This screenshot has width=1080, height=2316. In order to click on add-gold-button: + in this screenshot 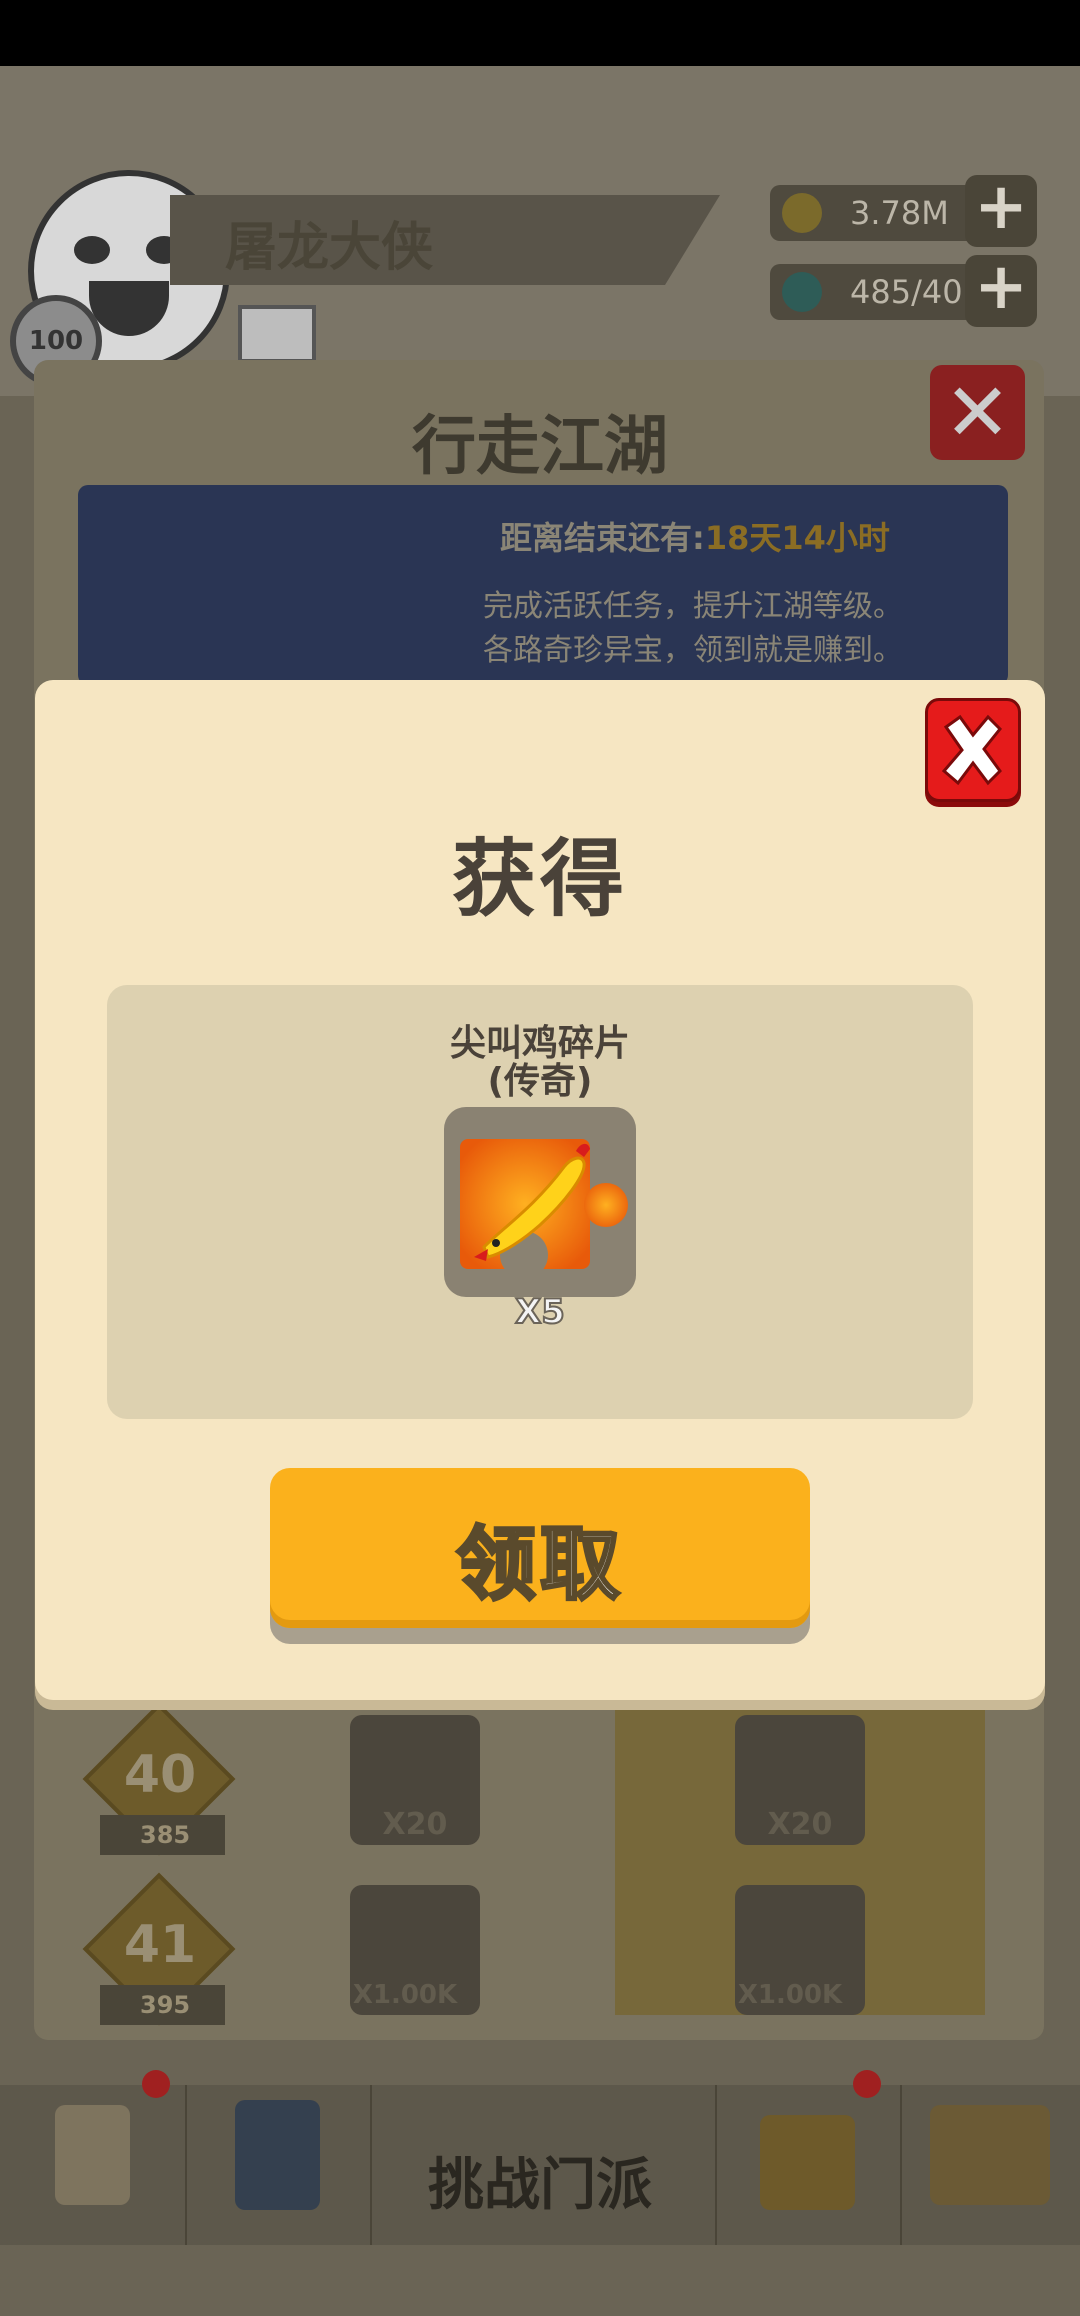, I will do `click(1001, 211)`.